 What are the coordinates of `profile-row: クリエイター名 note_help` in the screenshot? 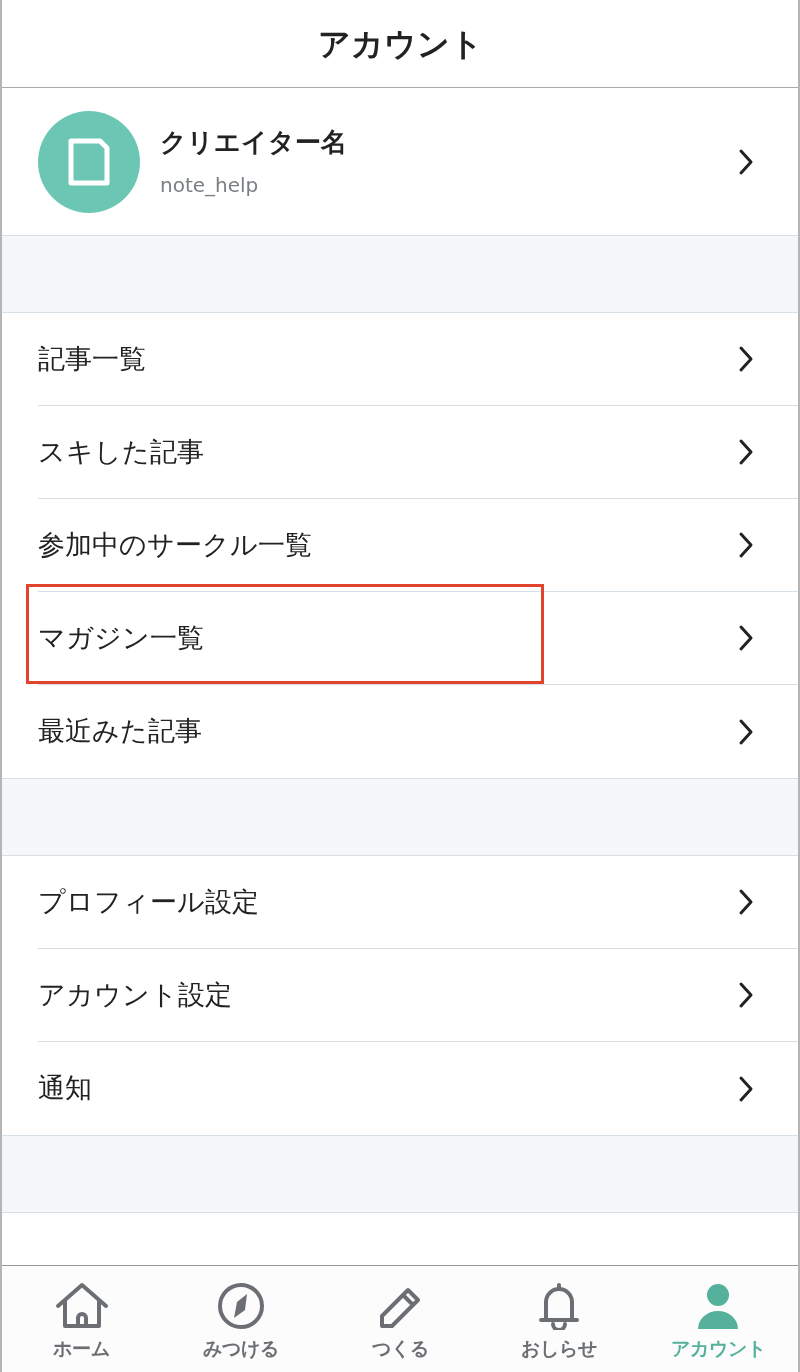 It's located at (400, 162).